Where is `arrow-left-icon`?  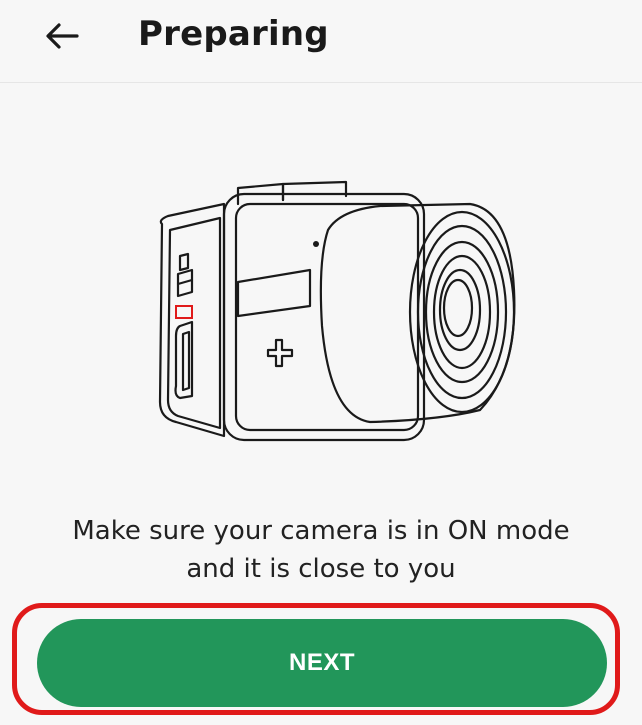 arrow-left-icon is located at coordinates (62, 36).